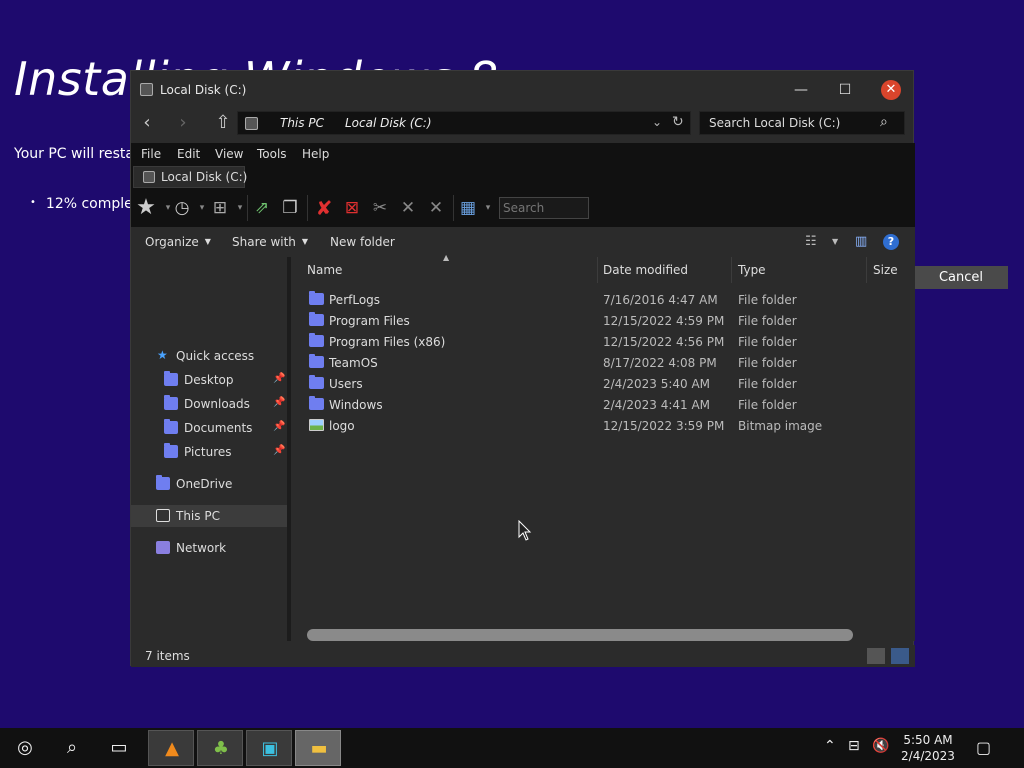 The height and width of the screenshot is (768, 1024). What do you see at coordinates (353, 363) in the screenshot?
I see `file-name: TeamOS` at bounding box center [353, 363].